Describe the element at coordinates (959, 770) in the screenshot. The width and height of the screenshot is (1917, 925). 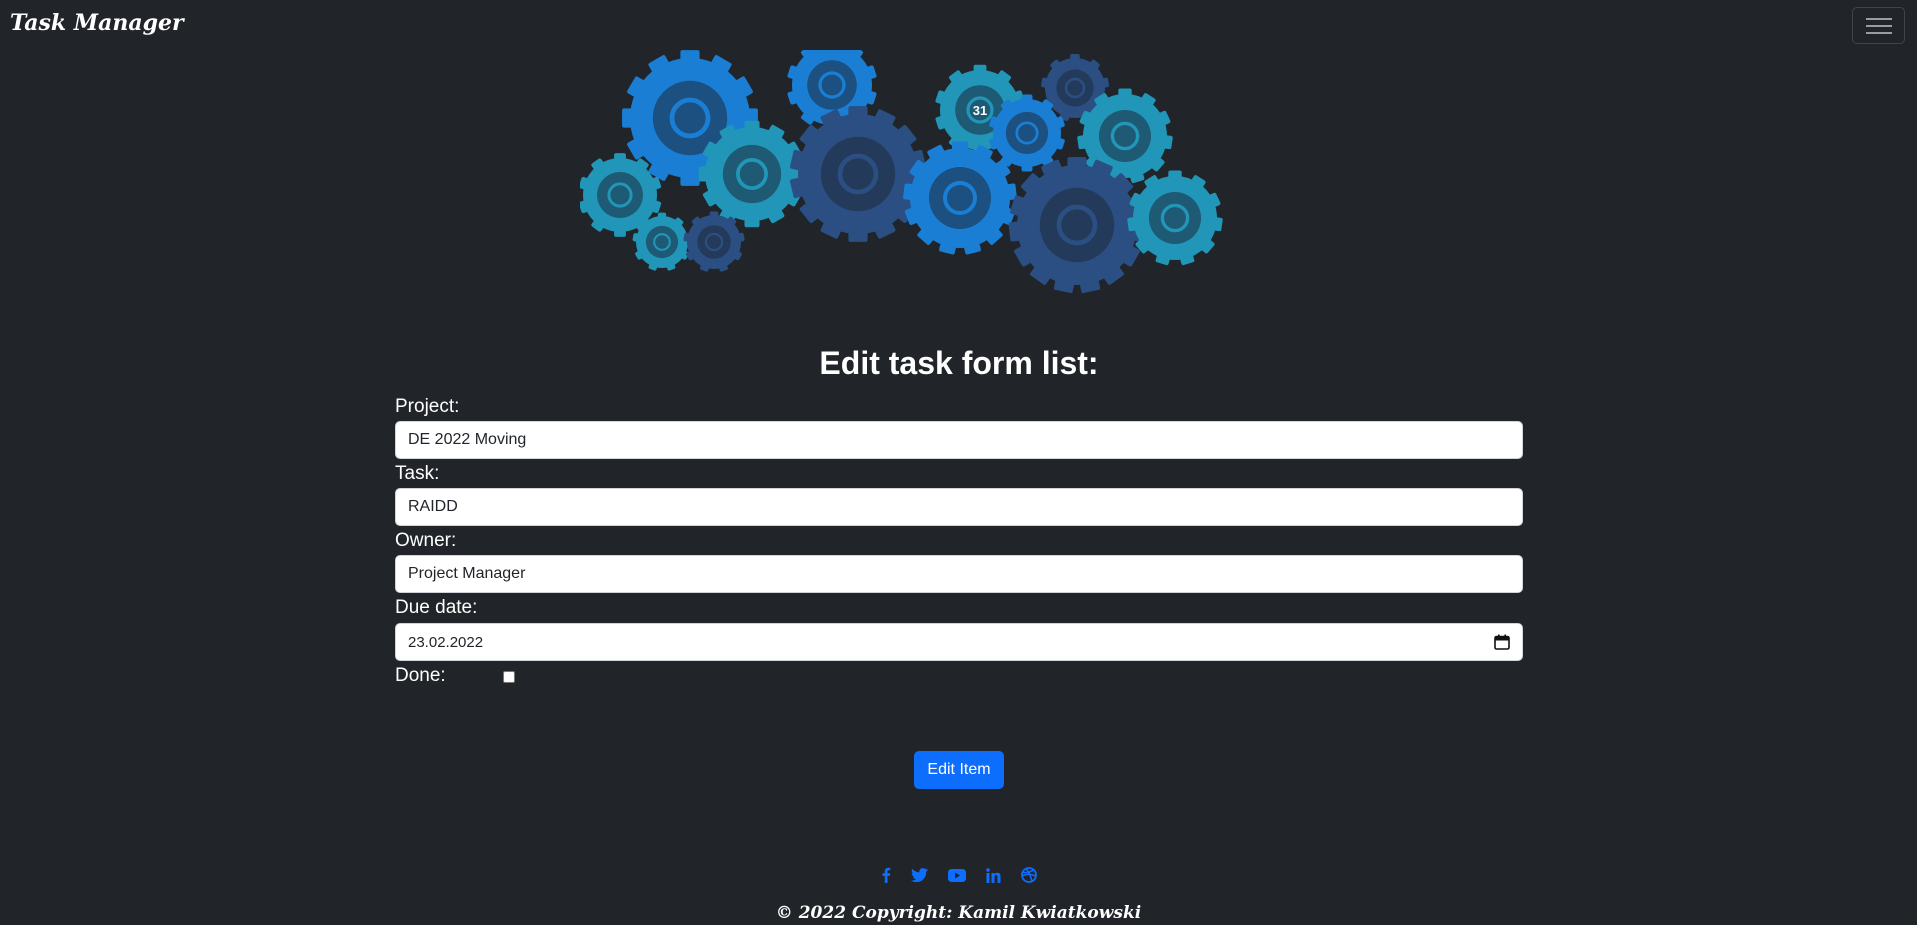
I see `edit-item-button: Edit Item` at that location.